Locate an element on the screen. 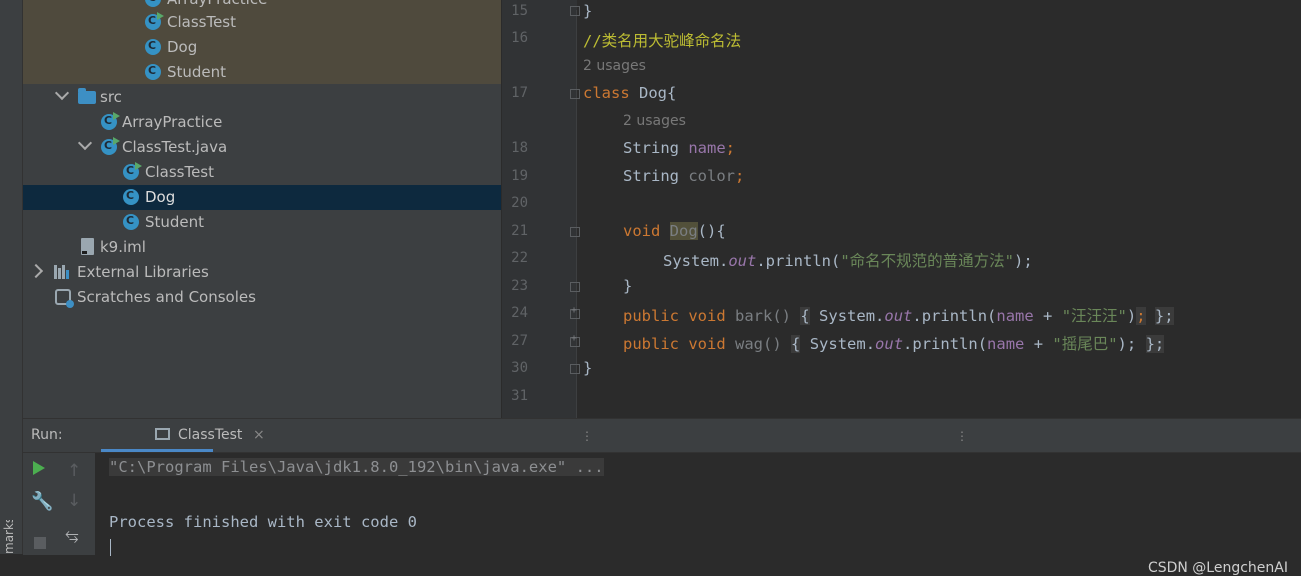 This screenshot has height=576, width=1301. code-line-18: String name; is located at coordinates (679, 148).